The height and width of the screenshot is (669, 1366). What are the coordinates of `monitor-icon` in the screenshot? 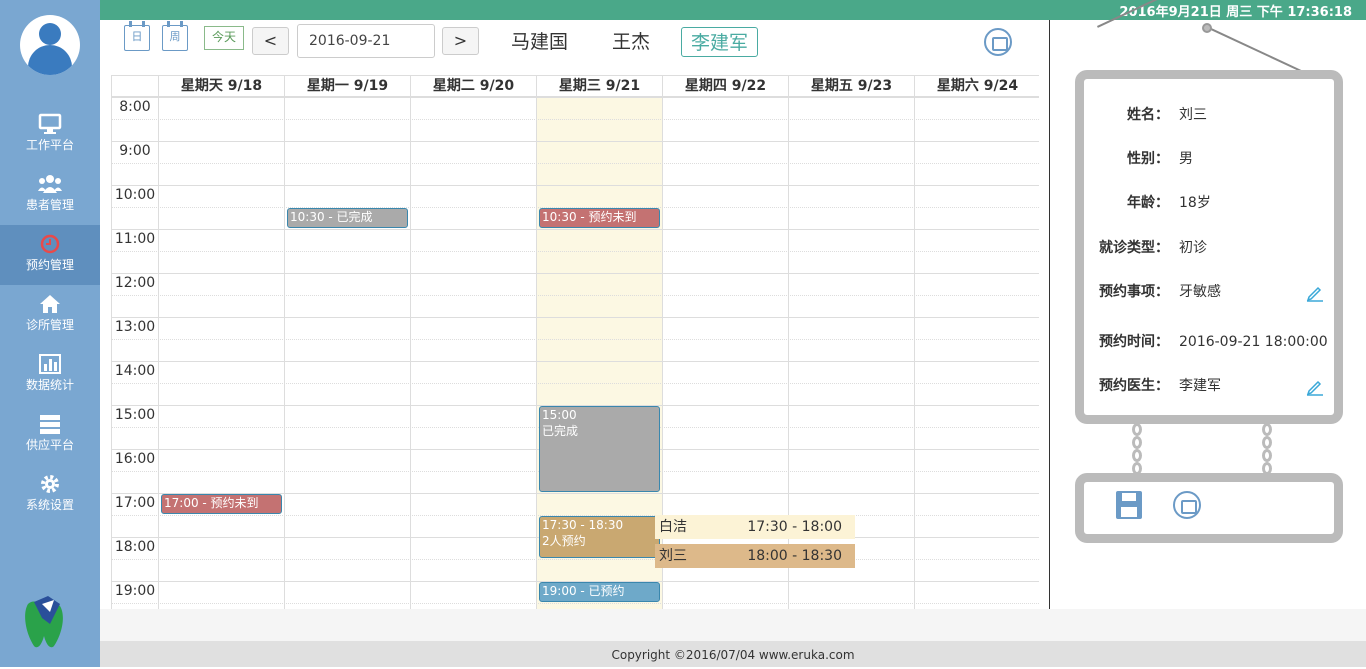 It's located at (50, 124).